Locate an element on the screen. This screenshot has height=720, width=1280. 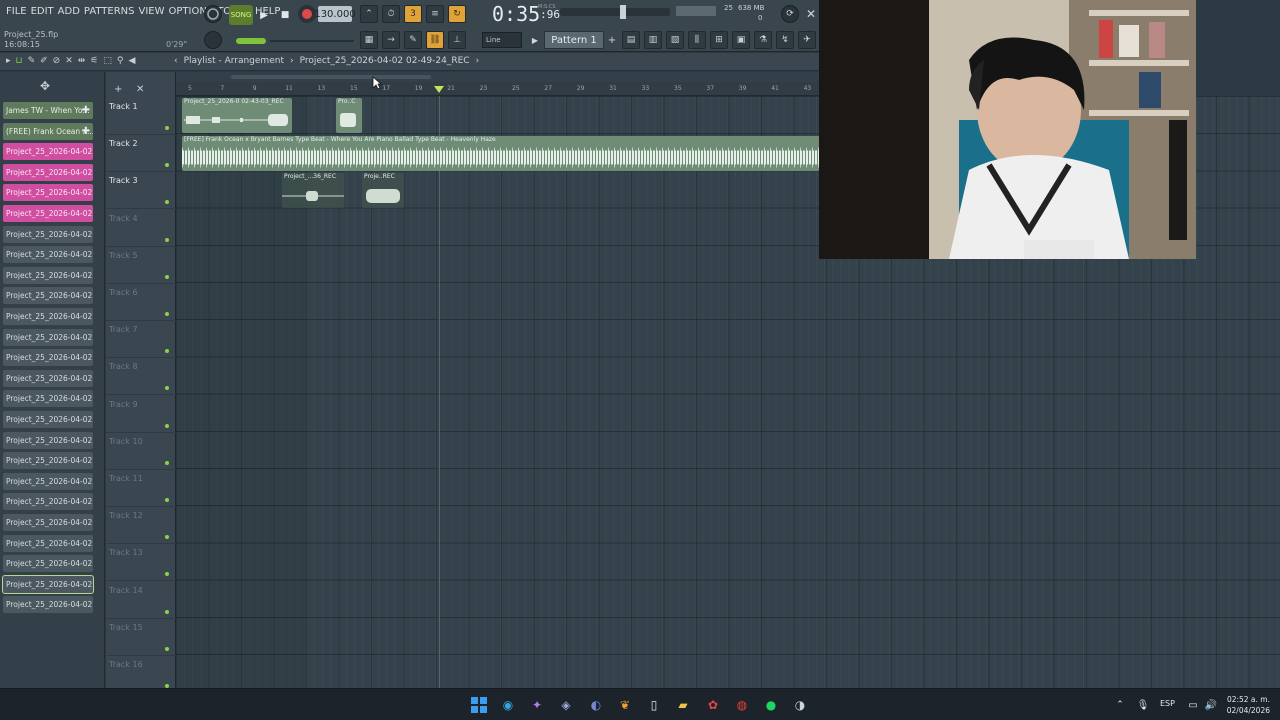
channel-rack-icon: ▥ is located at coordinates (653, 40).